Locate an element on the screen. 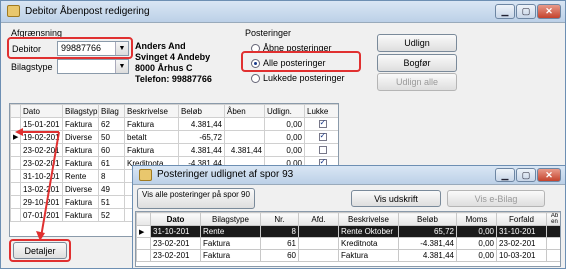 Image resolution: width=566 pixels, height=270 pixels. vis-ebilag-button: Vis e-Bilag is located at coordinates (496, 198).